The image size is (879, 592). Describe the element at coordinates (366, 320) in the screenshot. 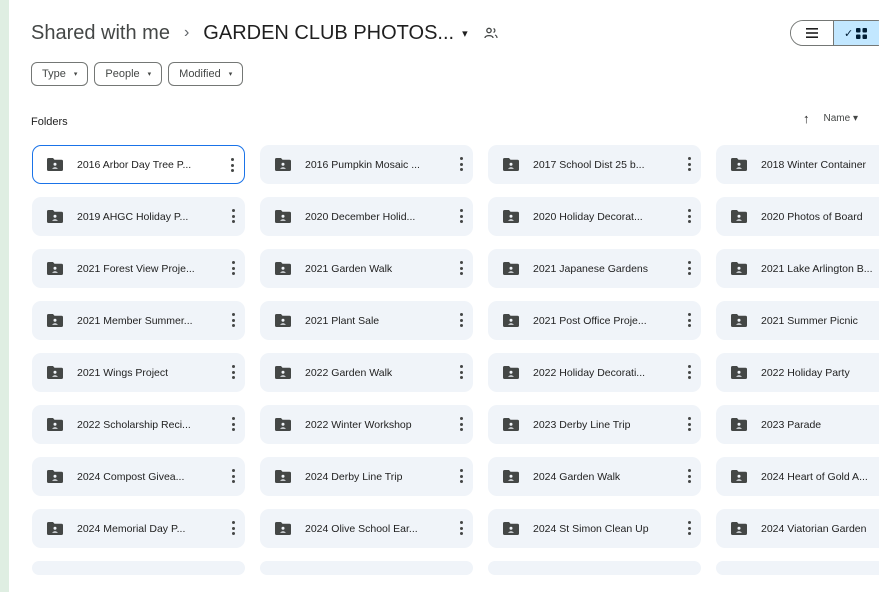

I see `folder-tile: 2021 Plant Sale` at that location.